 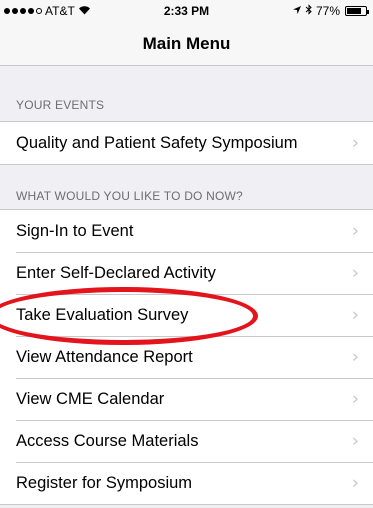 What do you see at coordinates (186, 231) in the screenshot?
I see `action-sign-in: Sign-In to Event ›` at bounding box center [186, 231].